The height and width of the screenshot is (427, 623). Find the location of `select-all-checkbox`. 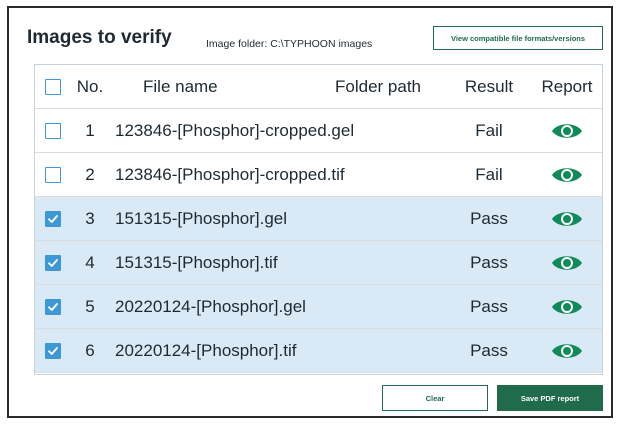

select-all-checkbox is located at coordinates (53, 86).